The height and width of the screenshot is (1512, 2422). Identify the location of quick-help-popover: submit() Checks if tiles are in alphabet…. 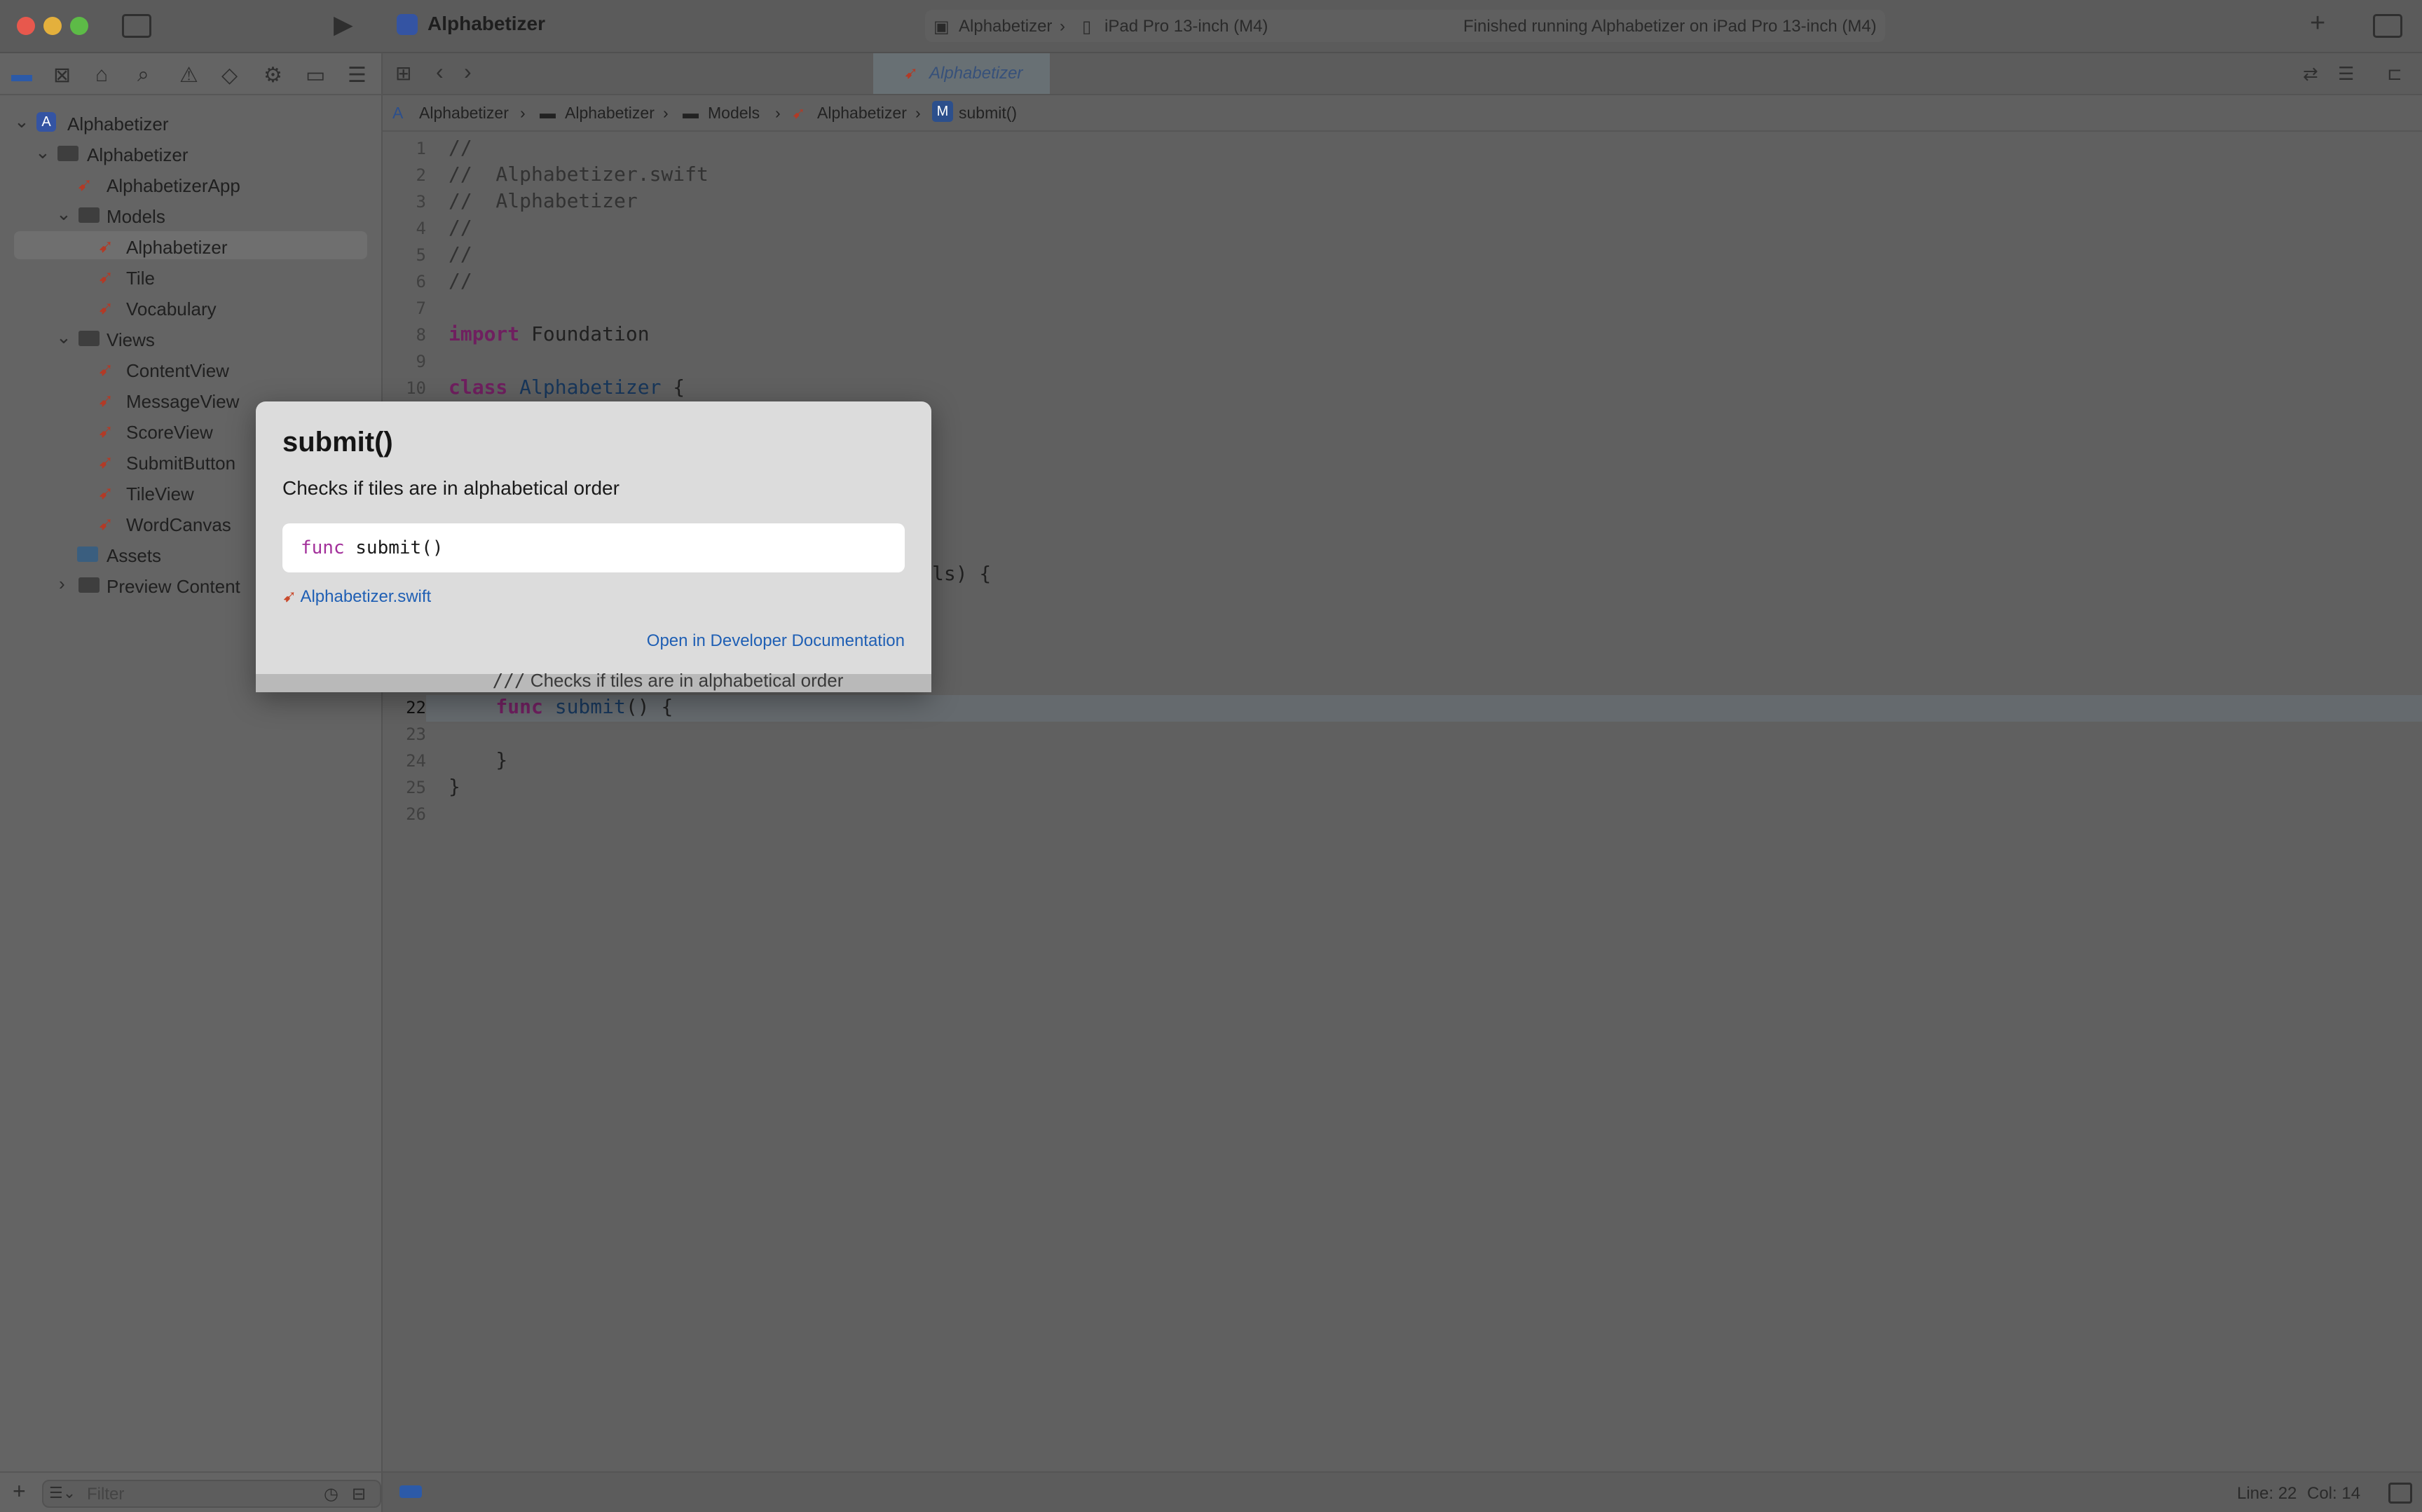
(593, 546).